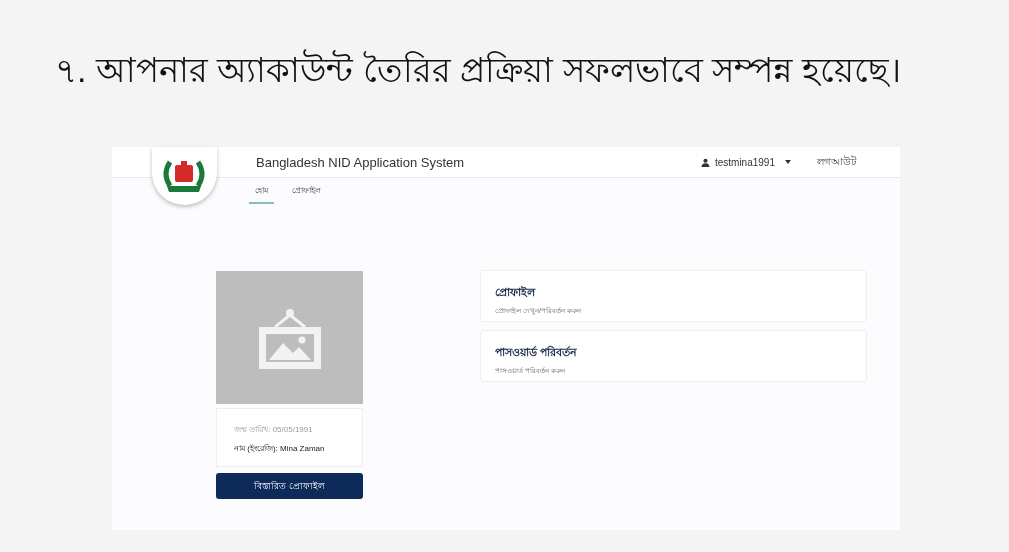 This screenshot has height=552, width=1009. I want to click on birth-date: জন্ম তারিখ: 05/05/1991, so click(274, 430).